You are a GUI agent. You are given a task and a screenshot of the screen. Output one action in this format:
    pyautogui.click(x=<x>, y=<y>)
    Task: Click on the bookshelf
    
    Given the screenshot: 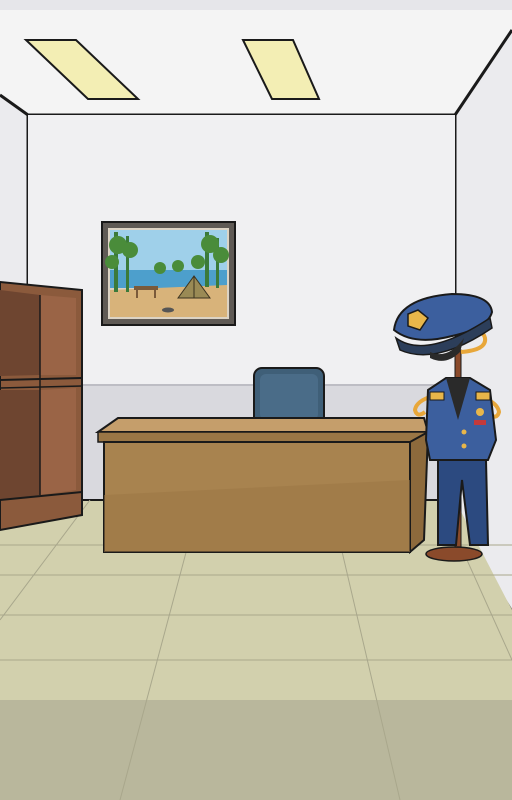 What is the action you would take?
    pyautogui.click(x=41, y=406)
    